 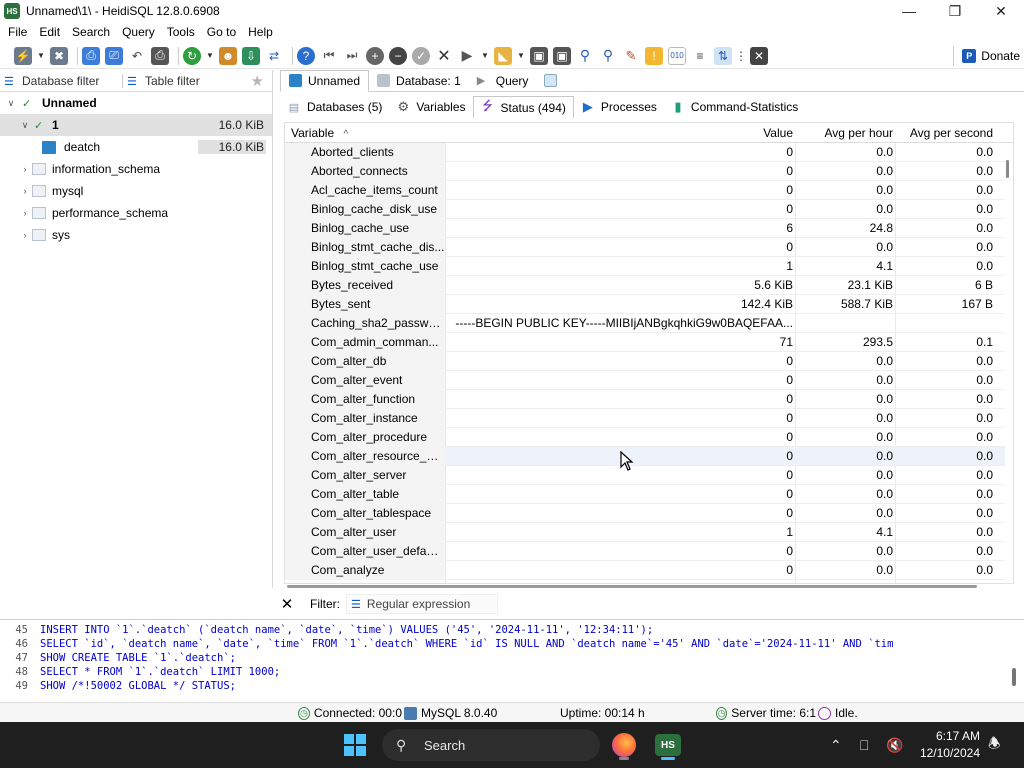 What do you see at coordinates (365, 361) in the screenshot?
I see `cell-variable: Com_alter_db` at bounding box center [365, 361].